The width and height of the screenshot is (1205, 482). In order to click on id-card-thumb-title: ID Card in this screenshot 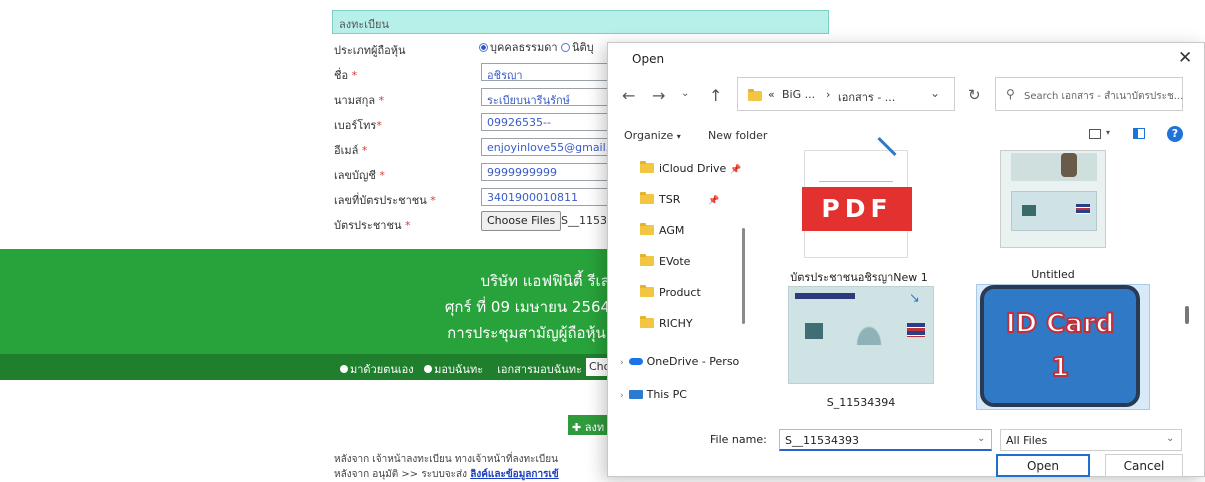, I will do `click(1060, 324)`.